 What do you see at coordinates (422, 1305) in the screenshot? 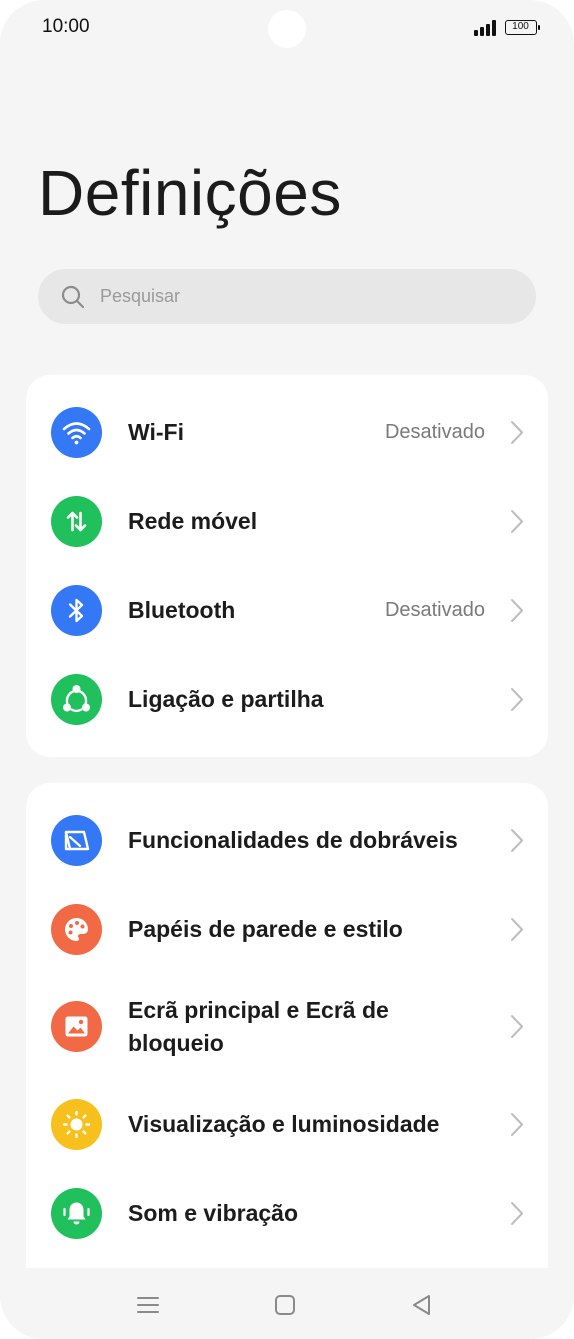
I see `back-icon` at bounding box center [422, 1305].